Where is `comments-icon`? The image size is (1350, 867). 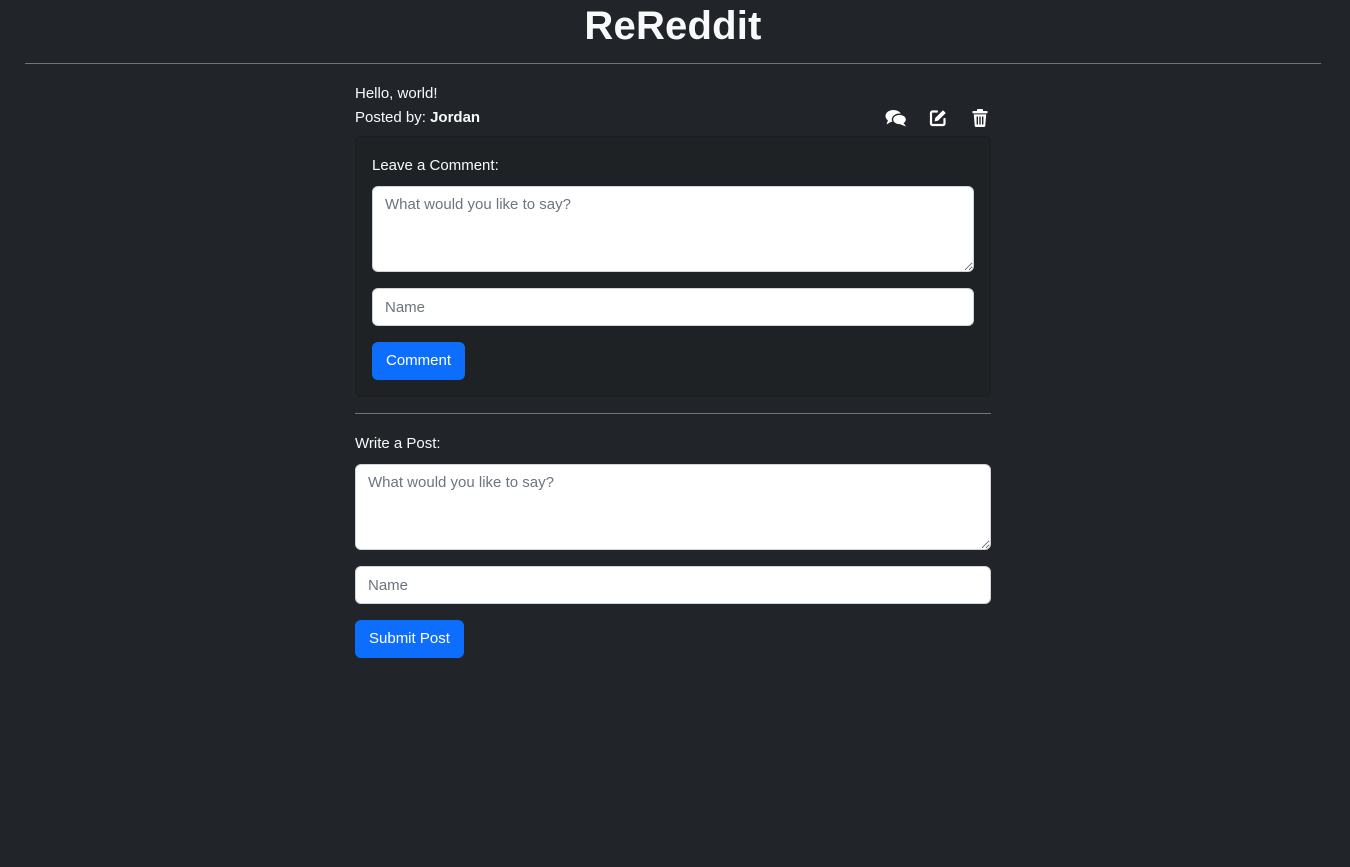 comments-icon is located at coordinates (896, 118).